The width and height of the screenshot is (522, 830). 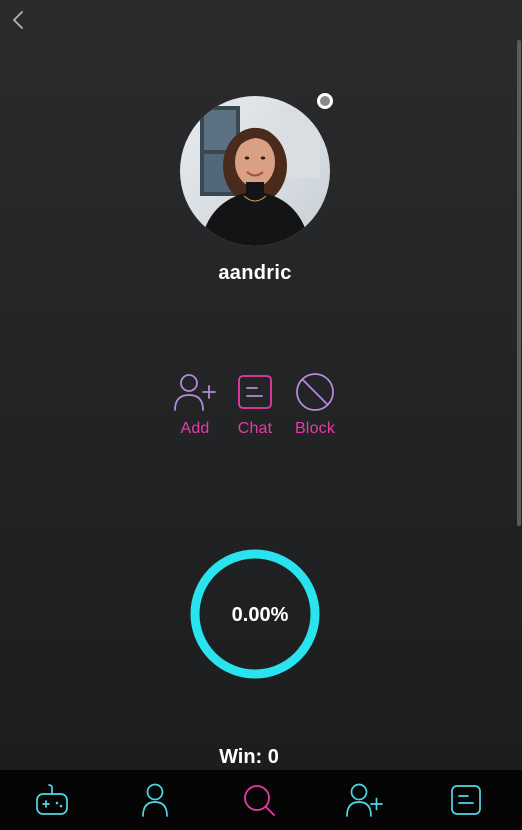 I want to click on back-button, so click(x=19, y=20).